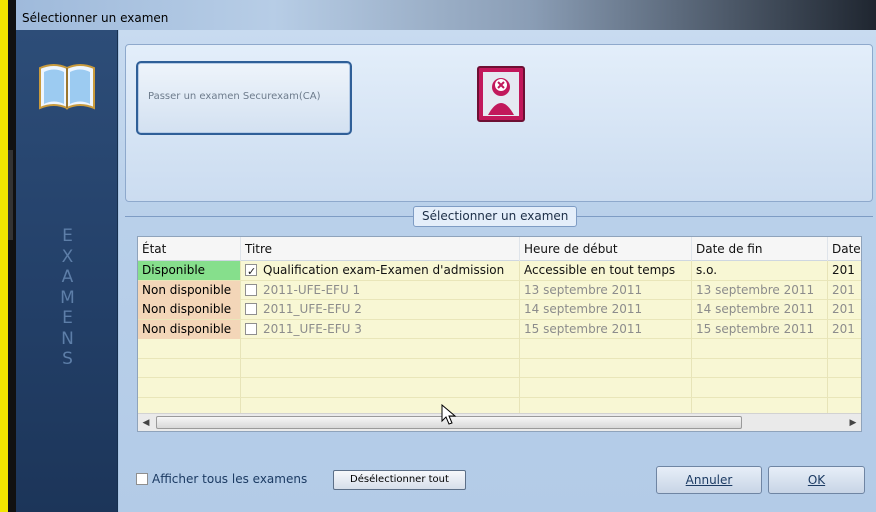 This screenshot has height=512, width=876. I want to click on title-cell: 2011_UFE-EFU 2, so click(380, 309).